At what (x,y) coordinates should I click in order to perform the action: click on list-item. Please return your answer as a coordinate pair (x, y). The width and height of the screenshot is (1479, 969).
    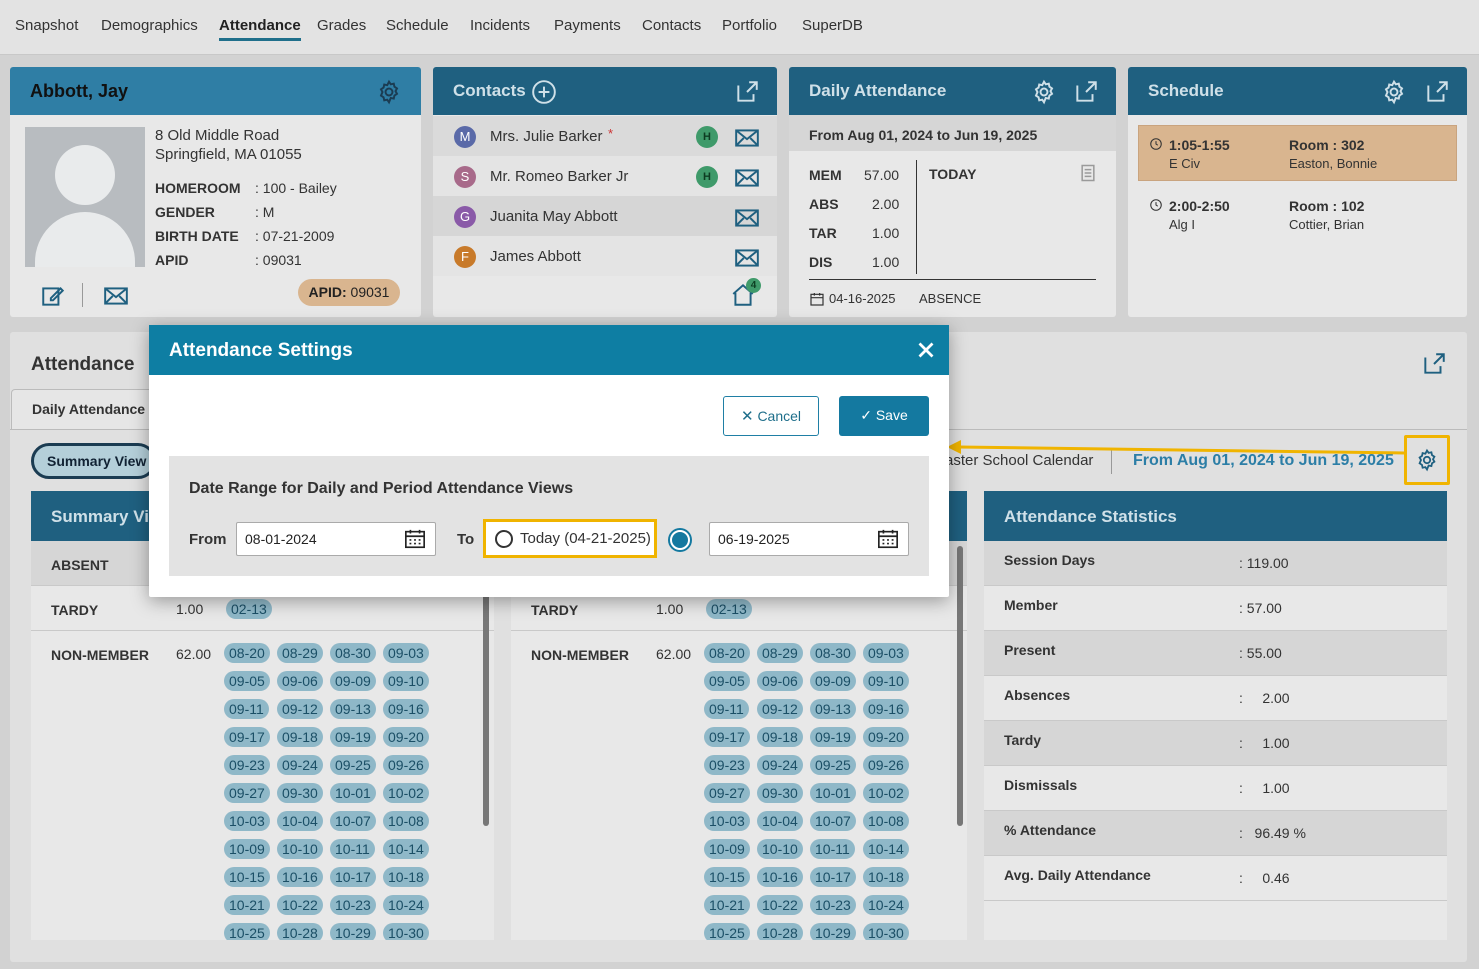
    Looking at the image, I should click on (605, 256).